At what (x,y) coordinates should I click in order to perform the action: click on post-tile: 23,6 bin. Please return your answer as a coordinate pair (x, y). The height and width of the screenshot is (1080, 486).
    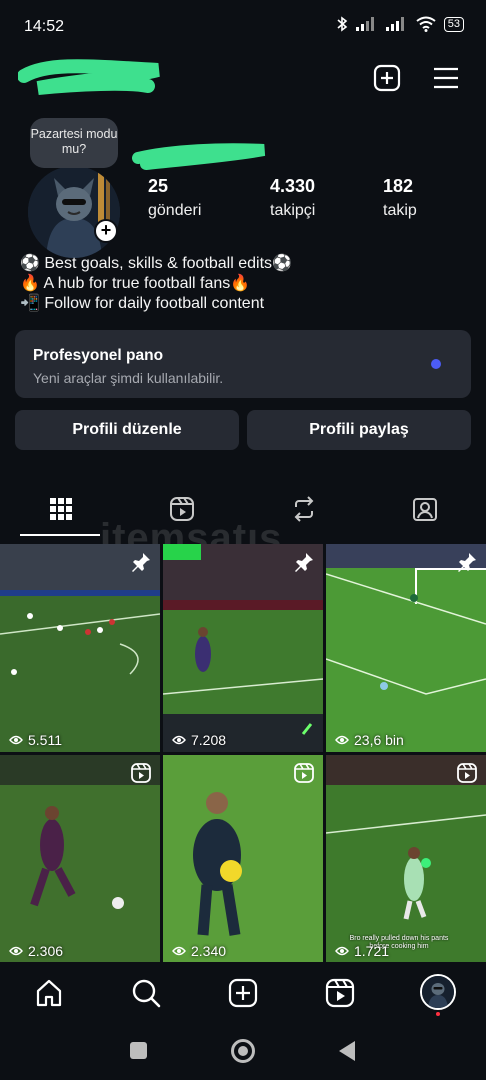
    Looking at the image, I should click on (406, 648).